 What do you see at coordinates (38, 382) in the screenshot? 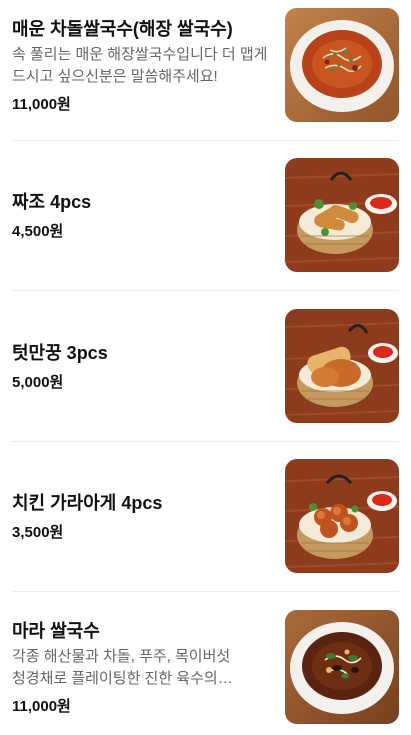
I see `menu-item-price: 5,000원` at bounding box center [38, 382].